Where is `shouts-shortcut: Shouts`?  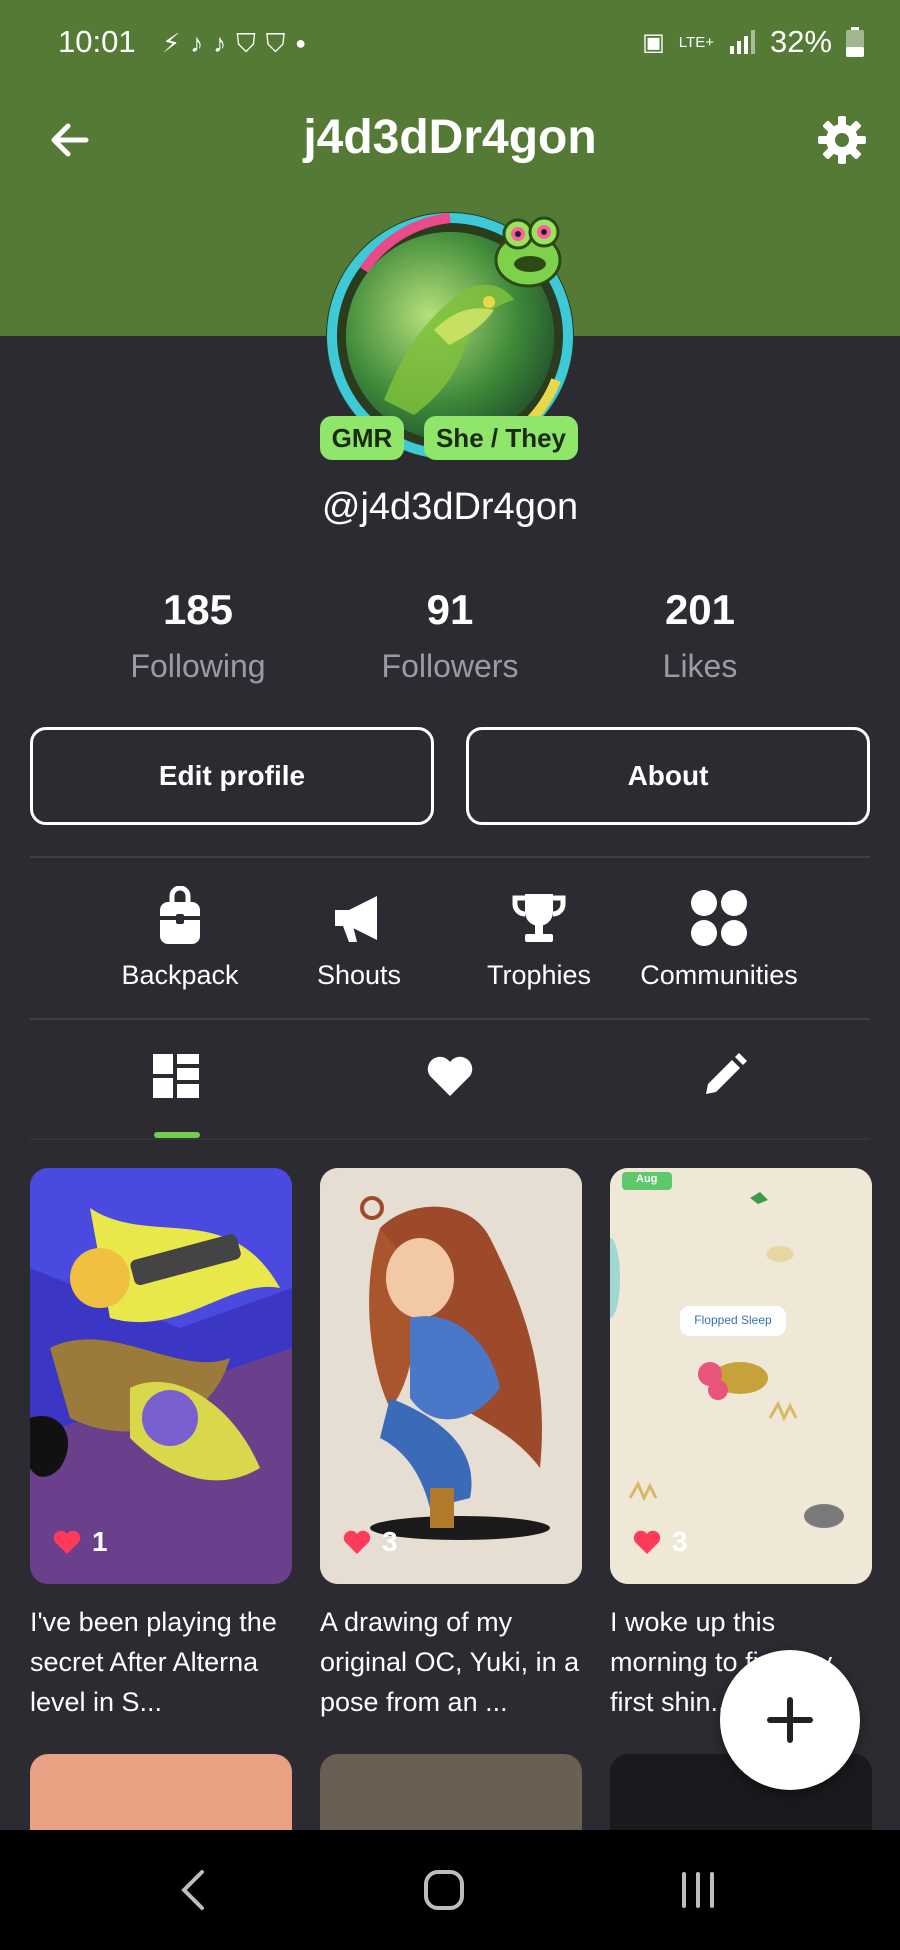
shouts-shortcut: Shouts is located at coordinates (359, 938).